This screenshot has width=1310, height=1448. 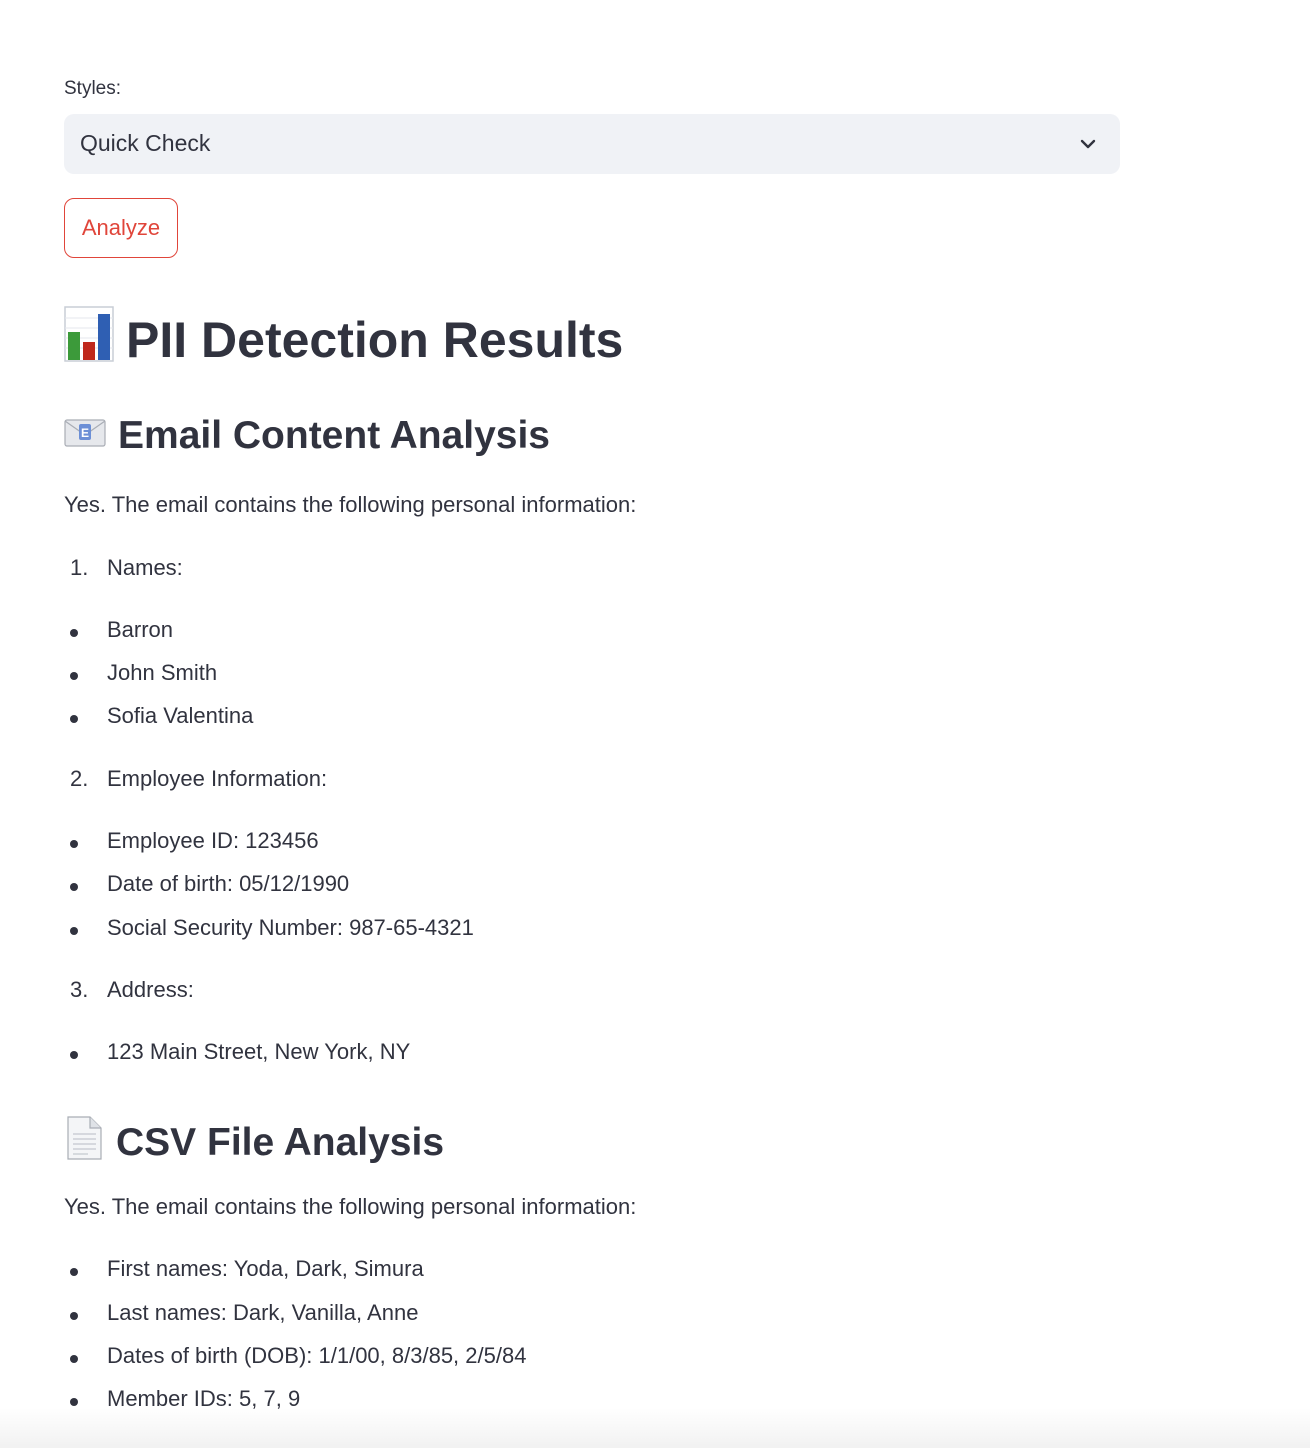 I want to click on results-heading: PII Detection Results, so click(x=343, y=340).